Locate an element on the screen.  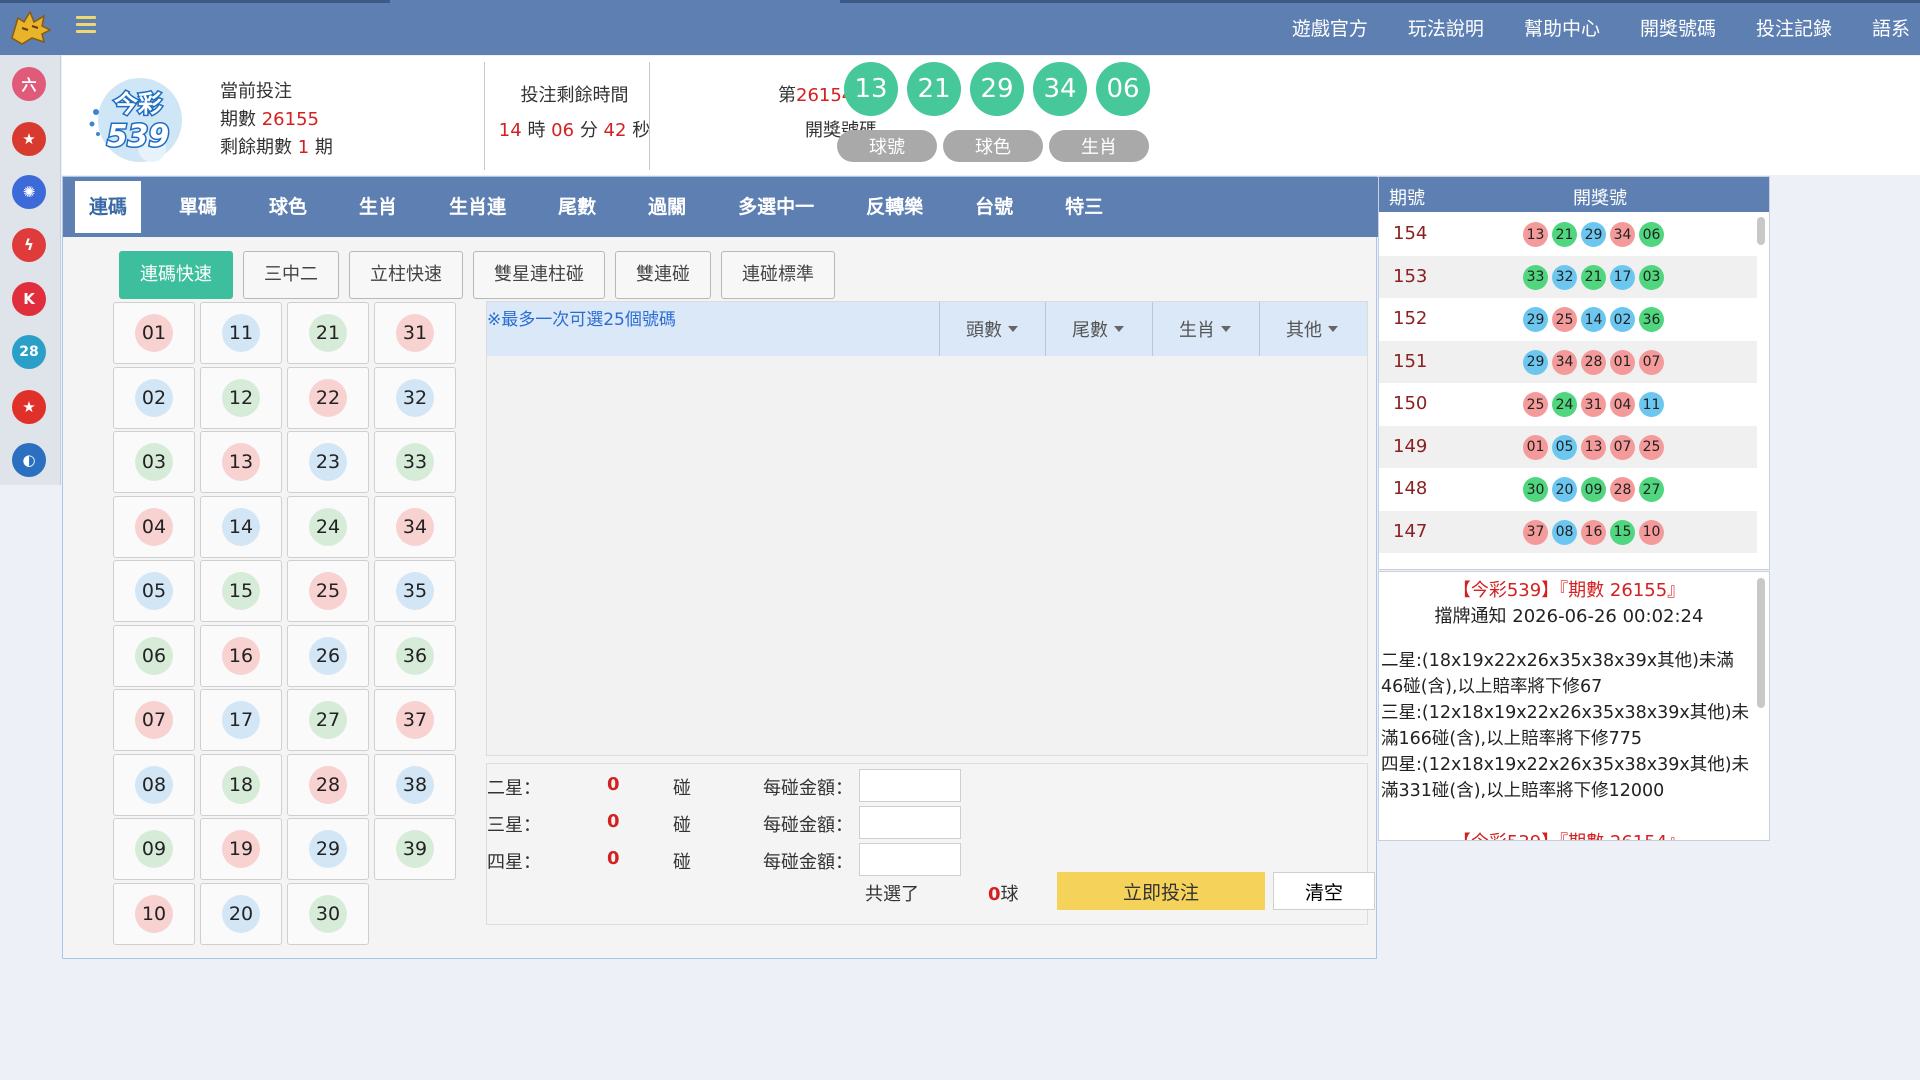
sub-tab: 立柱快速 is located at coordinates (406, 275).